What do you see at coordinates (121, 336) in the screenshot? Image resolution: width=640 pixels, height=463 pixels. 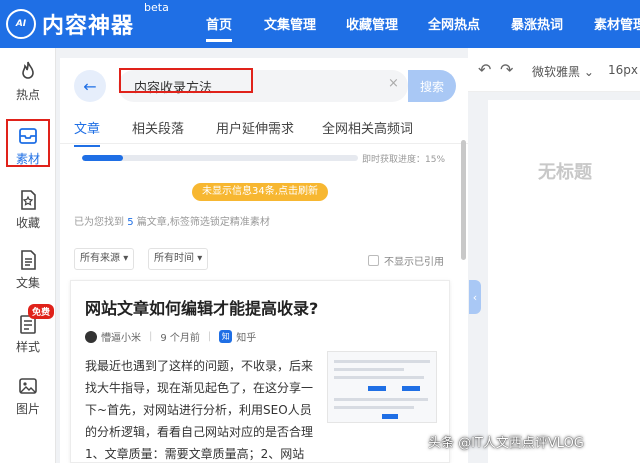 I see `article-author: 懵逼小米` at bounding box center [121, 336].